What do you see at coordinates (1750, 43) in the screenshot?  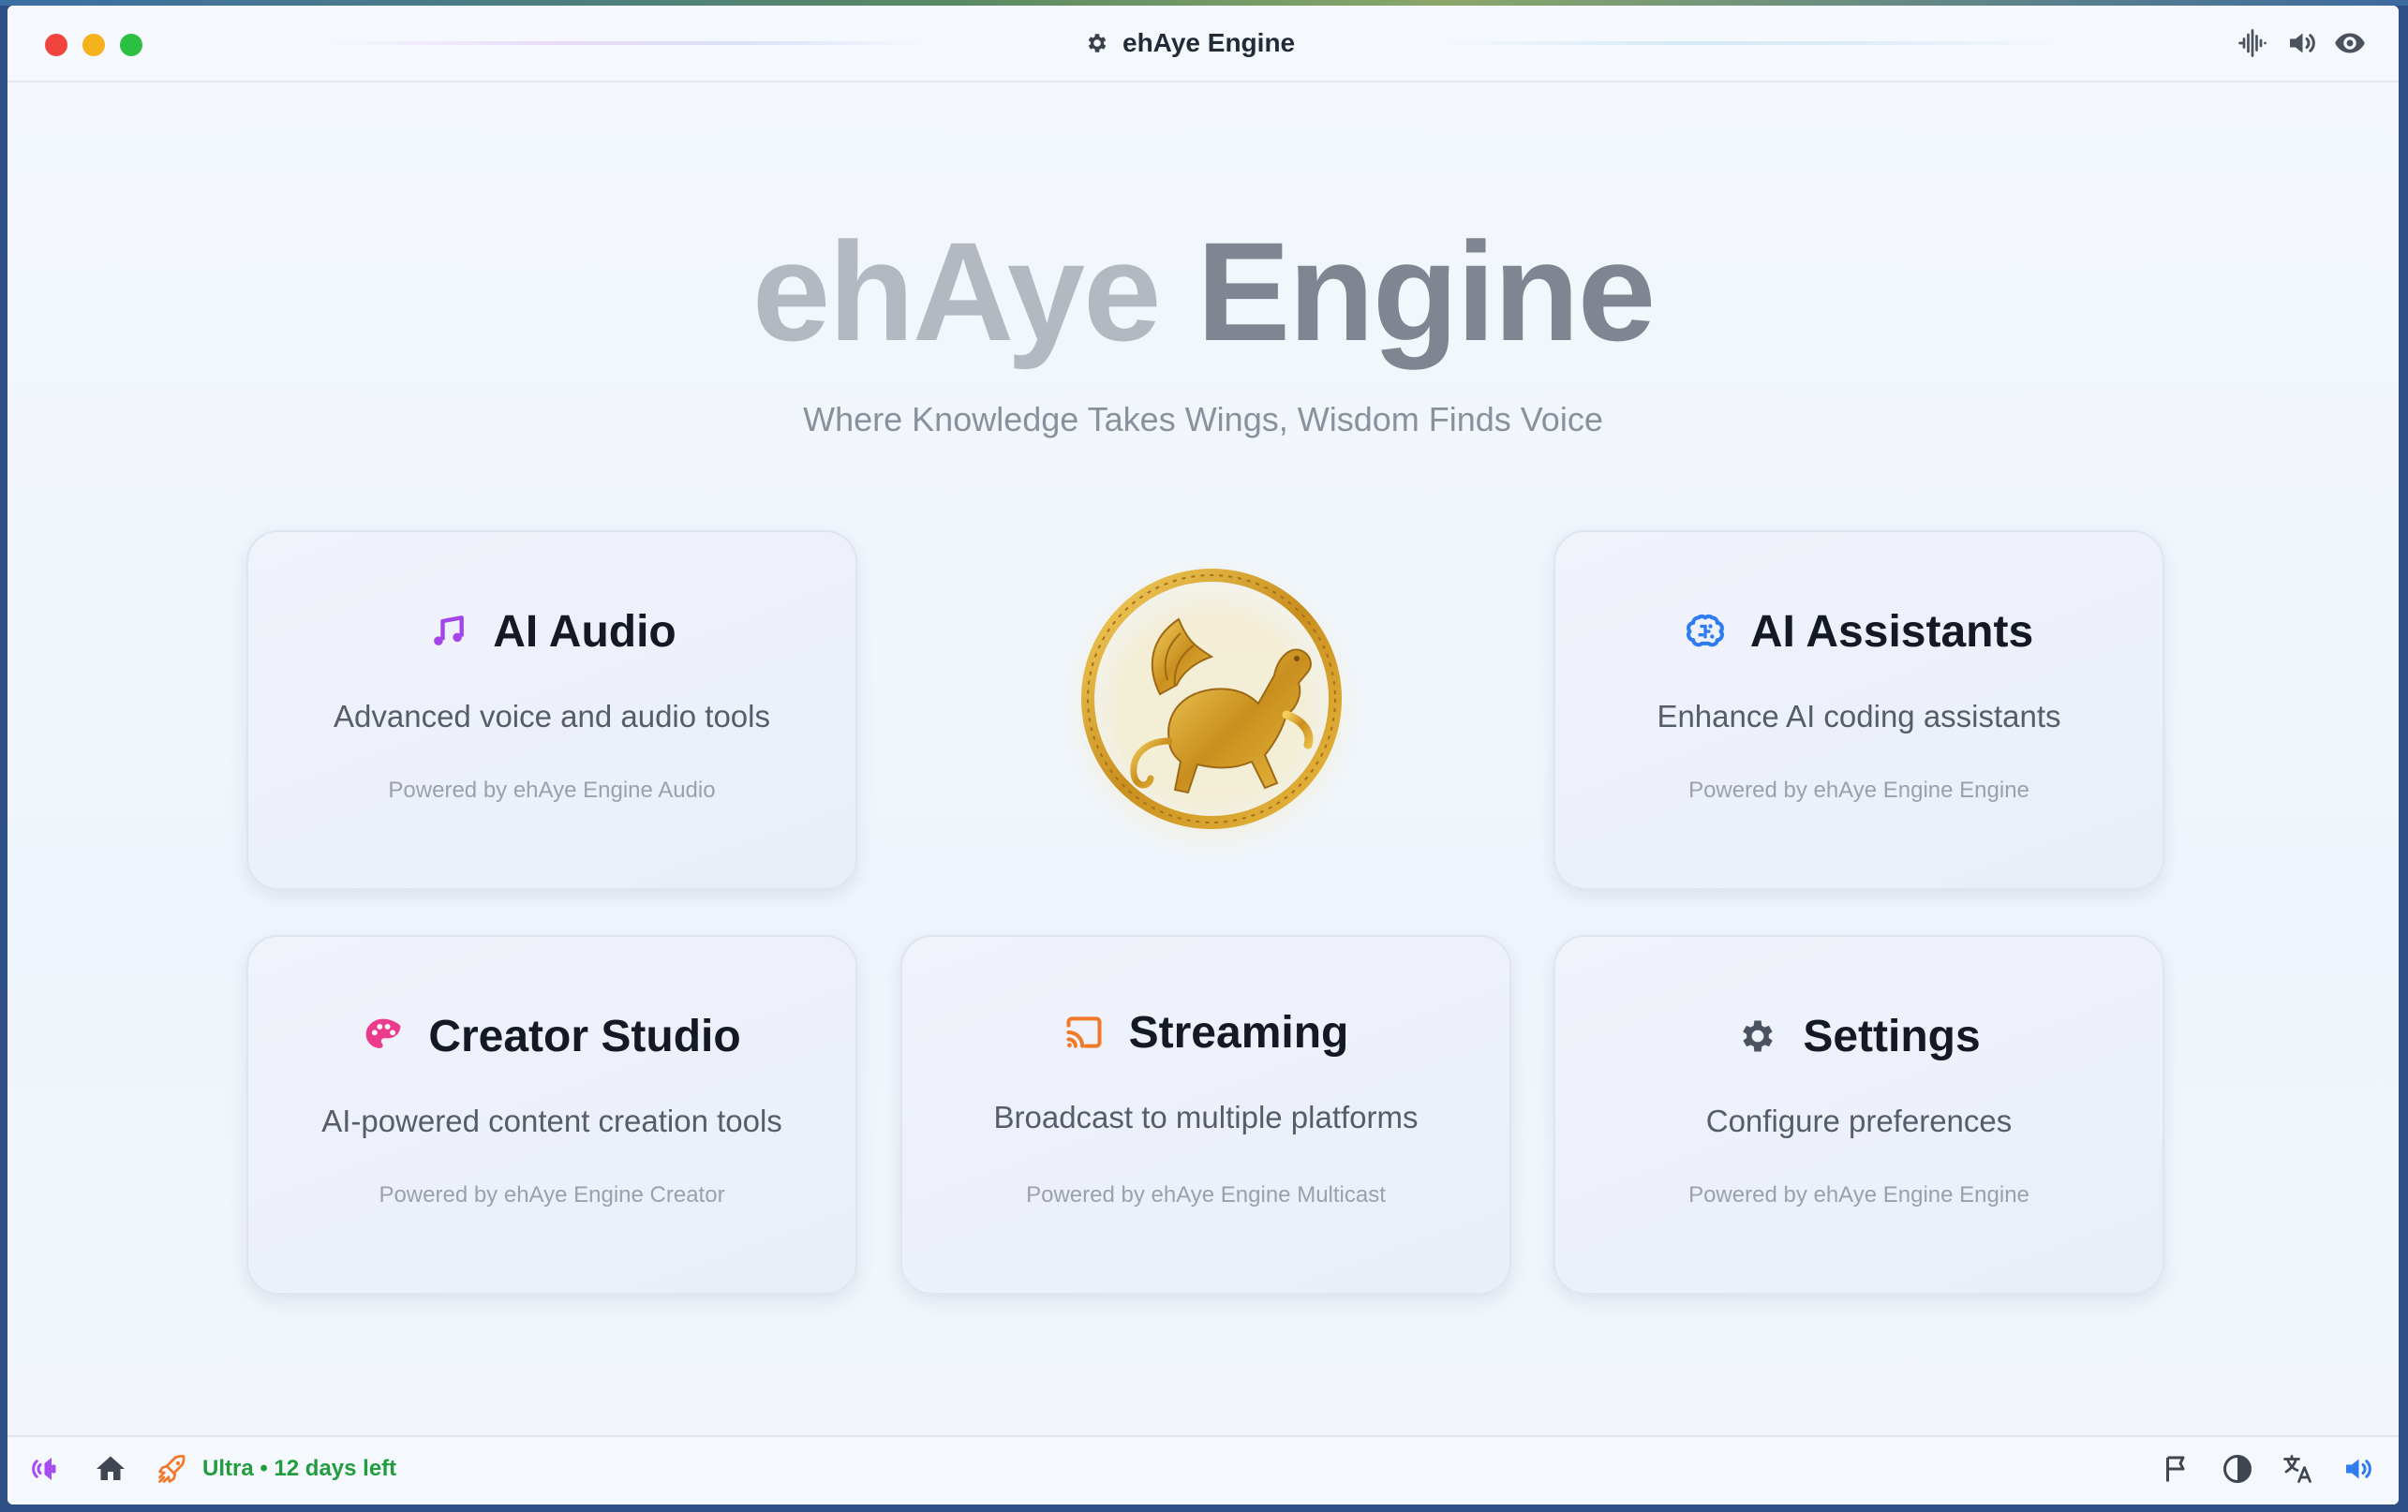 I see `title-wave-decoration-right` at bounding box center [1750, 43].